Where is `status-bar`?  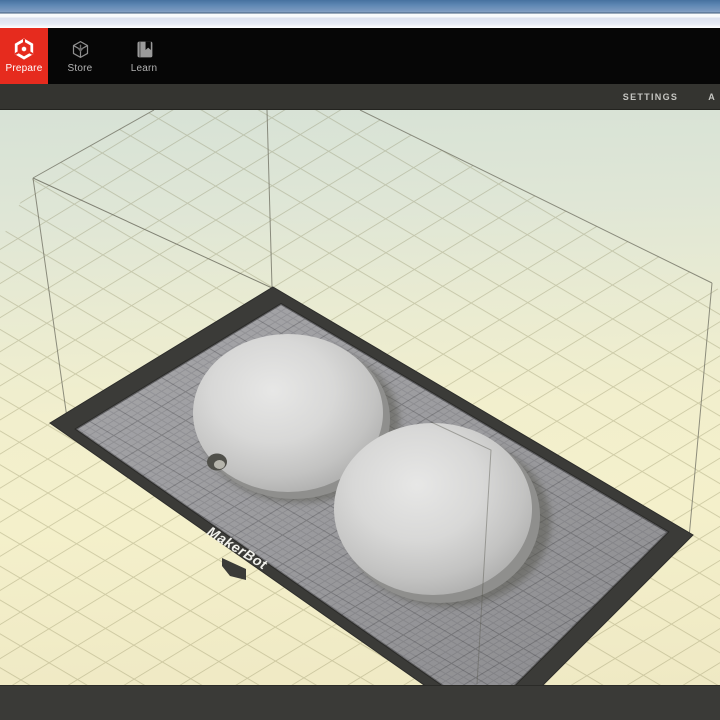 status-bar is located at coordinates (360, 702).